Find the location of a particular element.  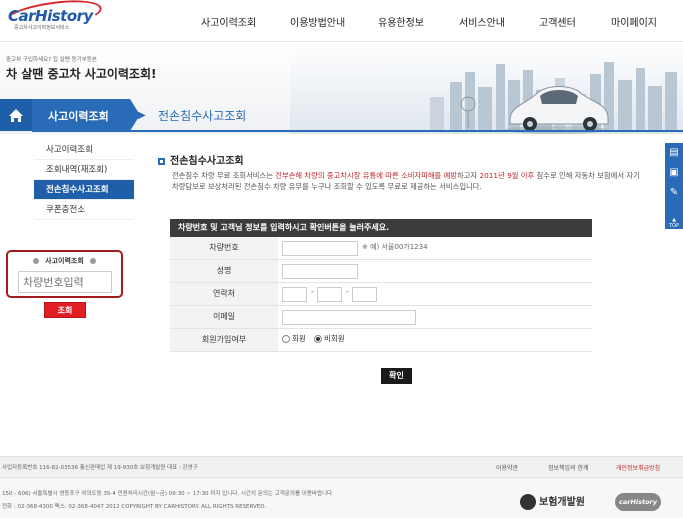

home-icon is located at coordinates (16, 115).